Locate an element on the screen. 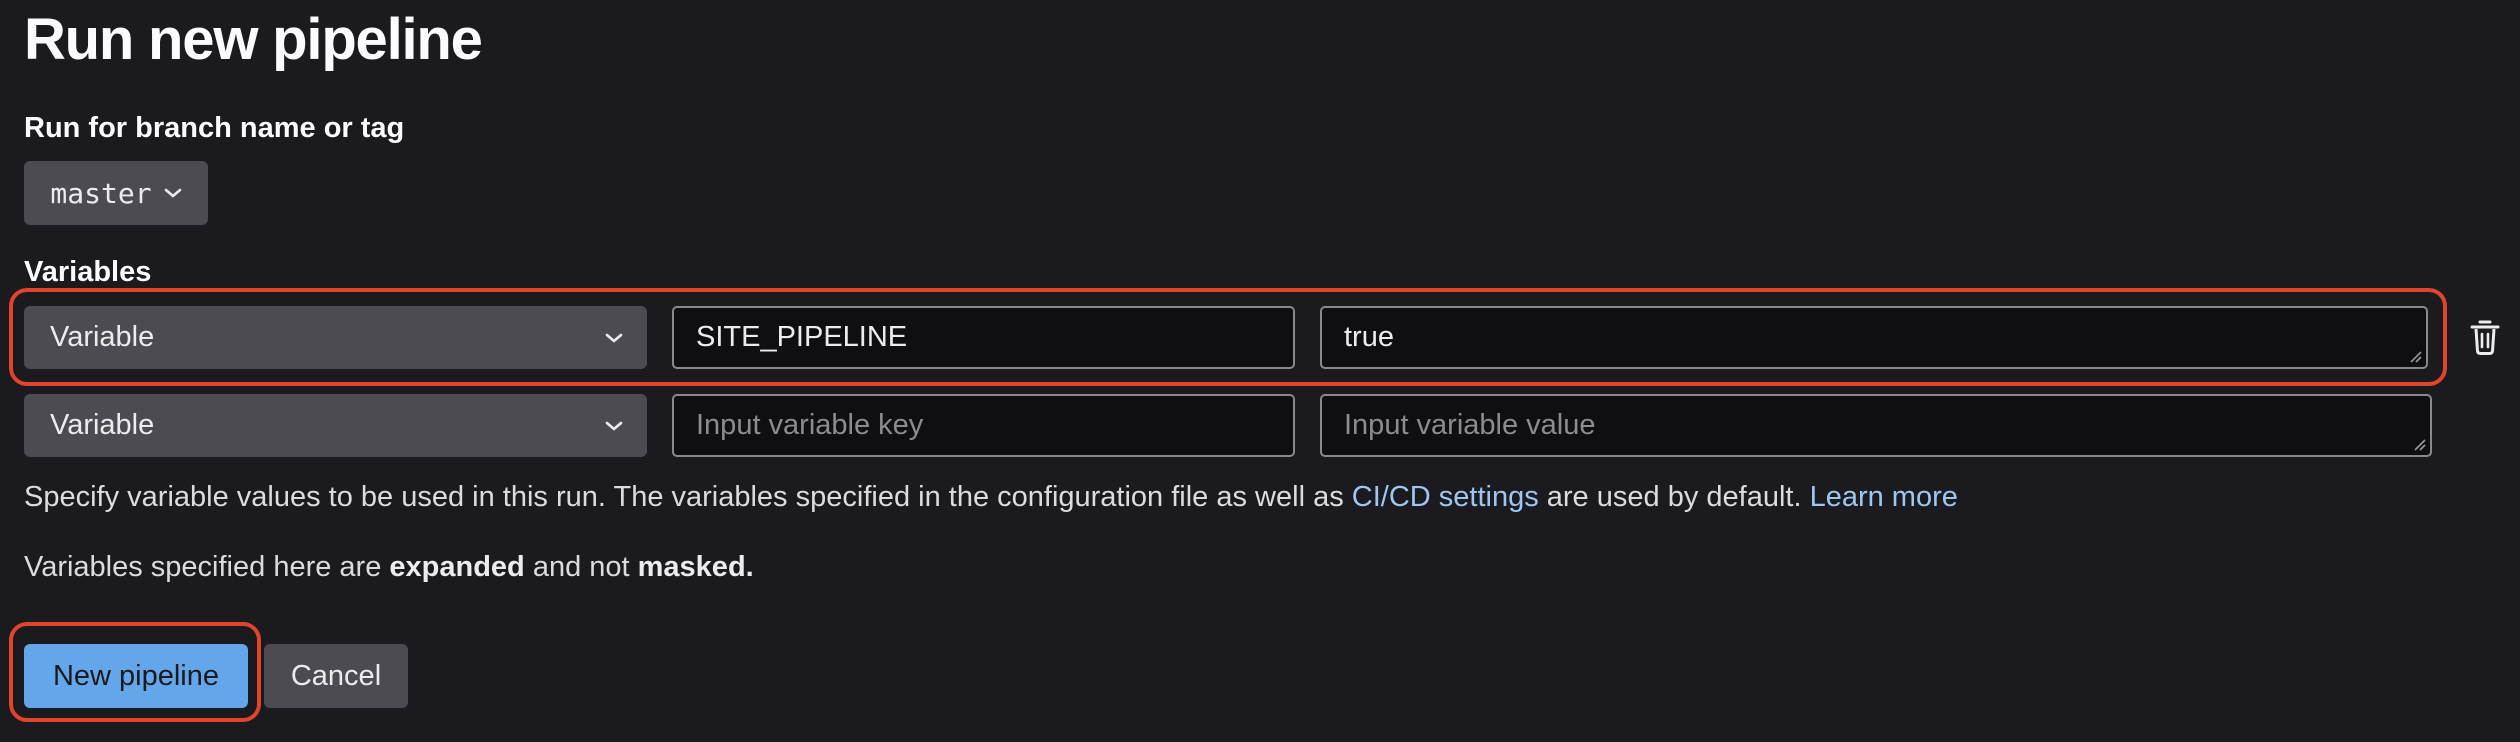  variable-value-text: true is located at coordinates (1369, 337).